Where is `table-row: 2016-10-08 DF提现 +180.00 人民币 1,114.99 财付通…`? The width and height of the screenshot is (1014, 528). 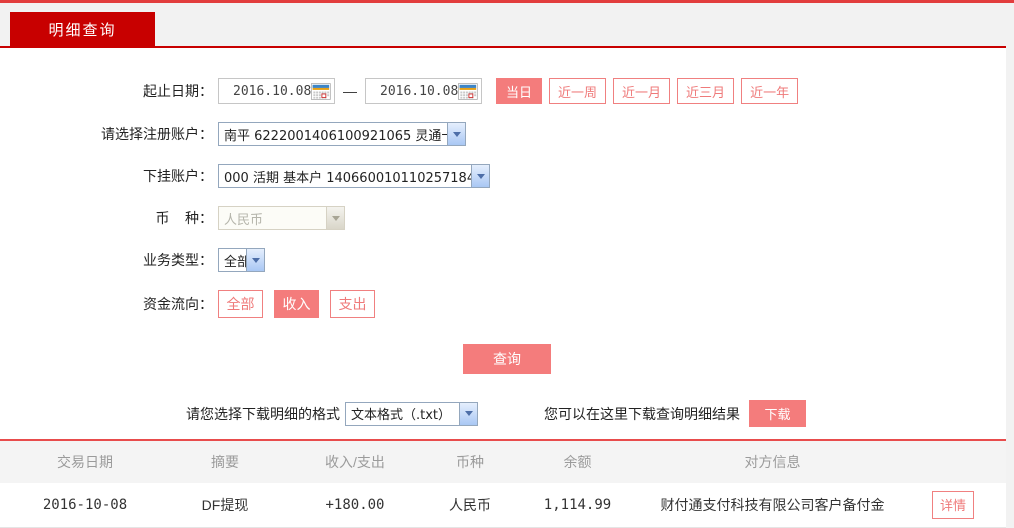
table-row: 2016-10-08 DF提现 +180.00 人民币 1,114.99 财付通… is located at coordinates (503, 505).